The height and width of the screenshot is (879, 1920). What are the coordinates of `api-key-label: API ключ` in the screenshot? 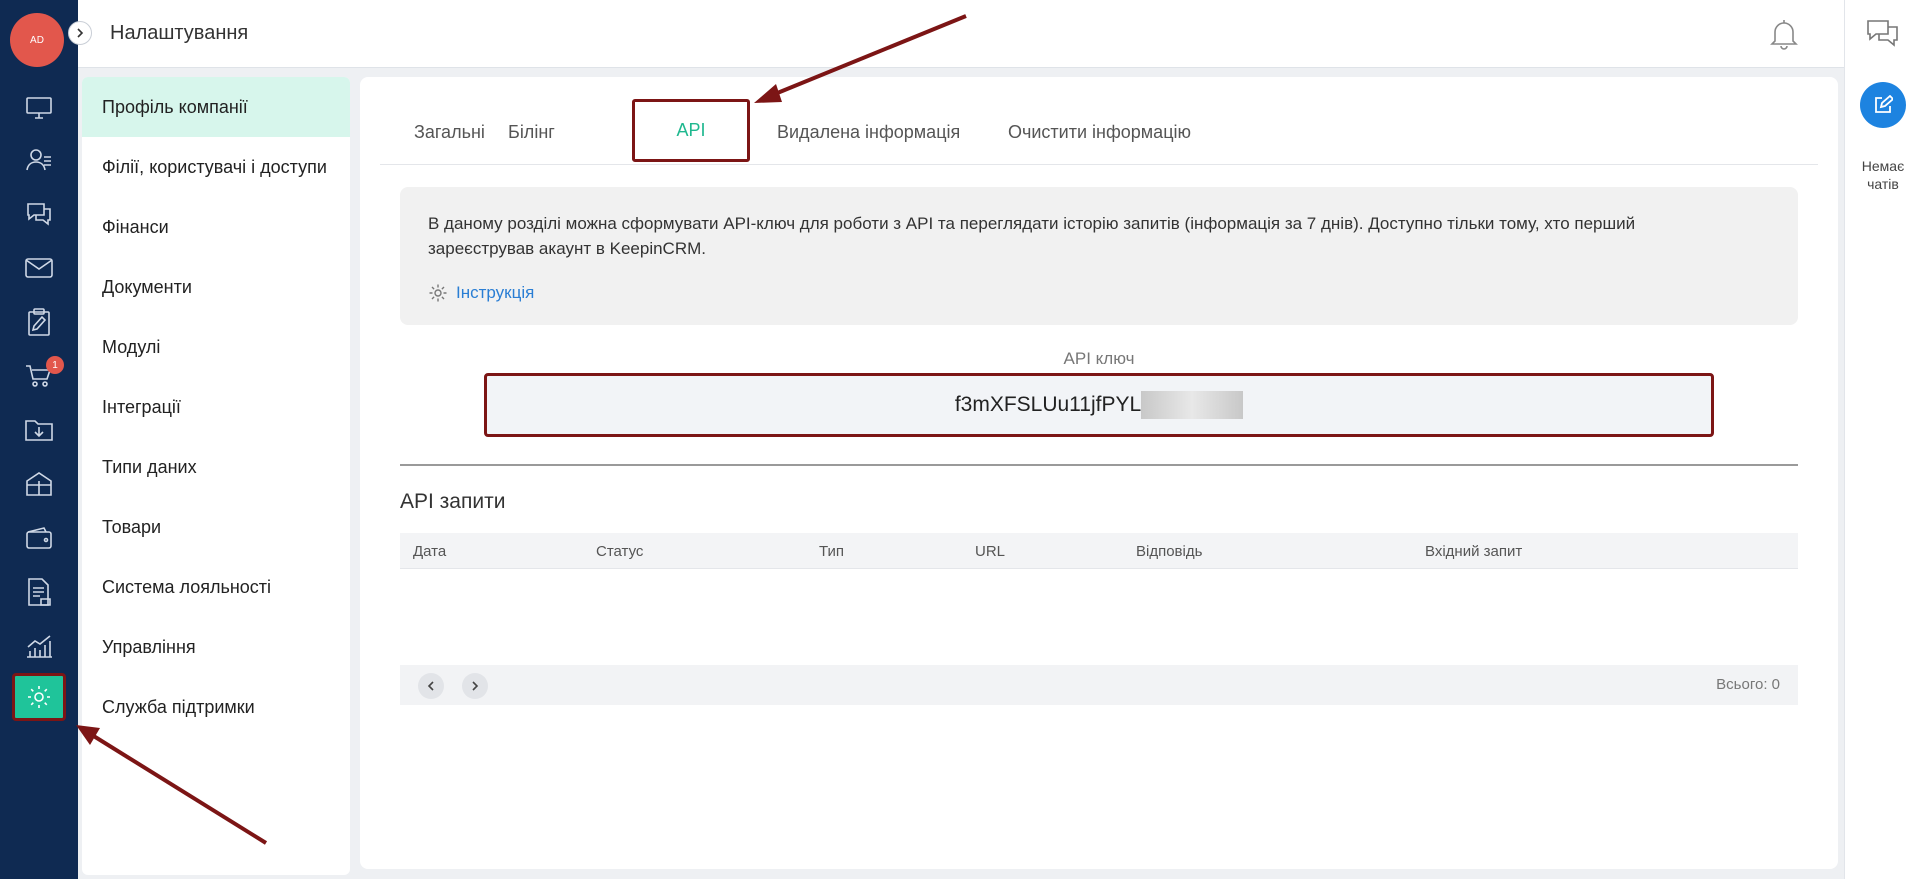 It's located at (1099, 358).